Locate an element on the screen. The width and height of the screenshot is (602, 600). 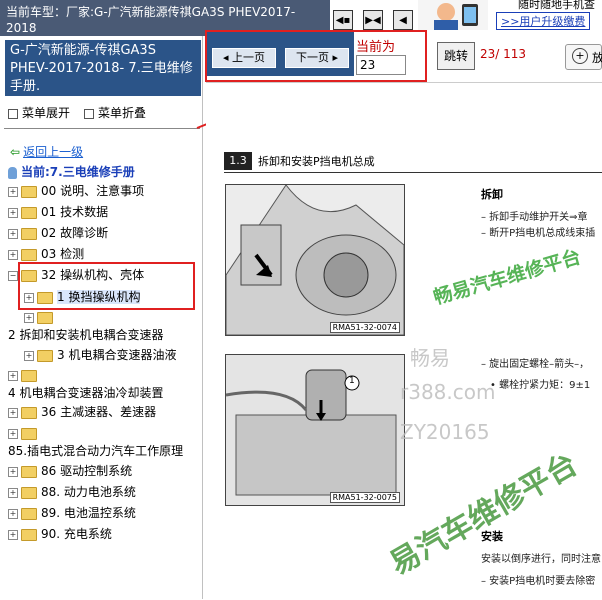
watermark-gray-2: r388.com is located at coordinates (448, 392).